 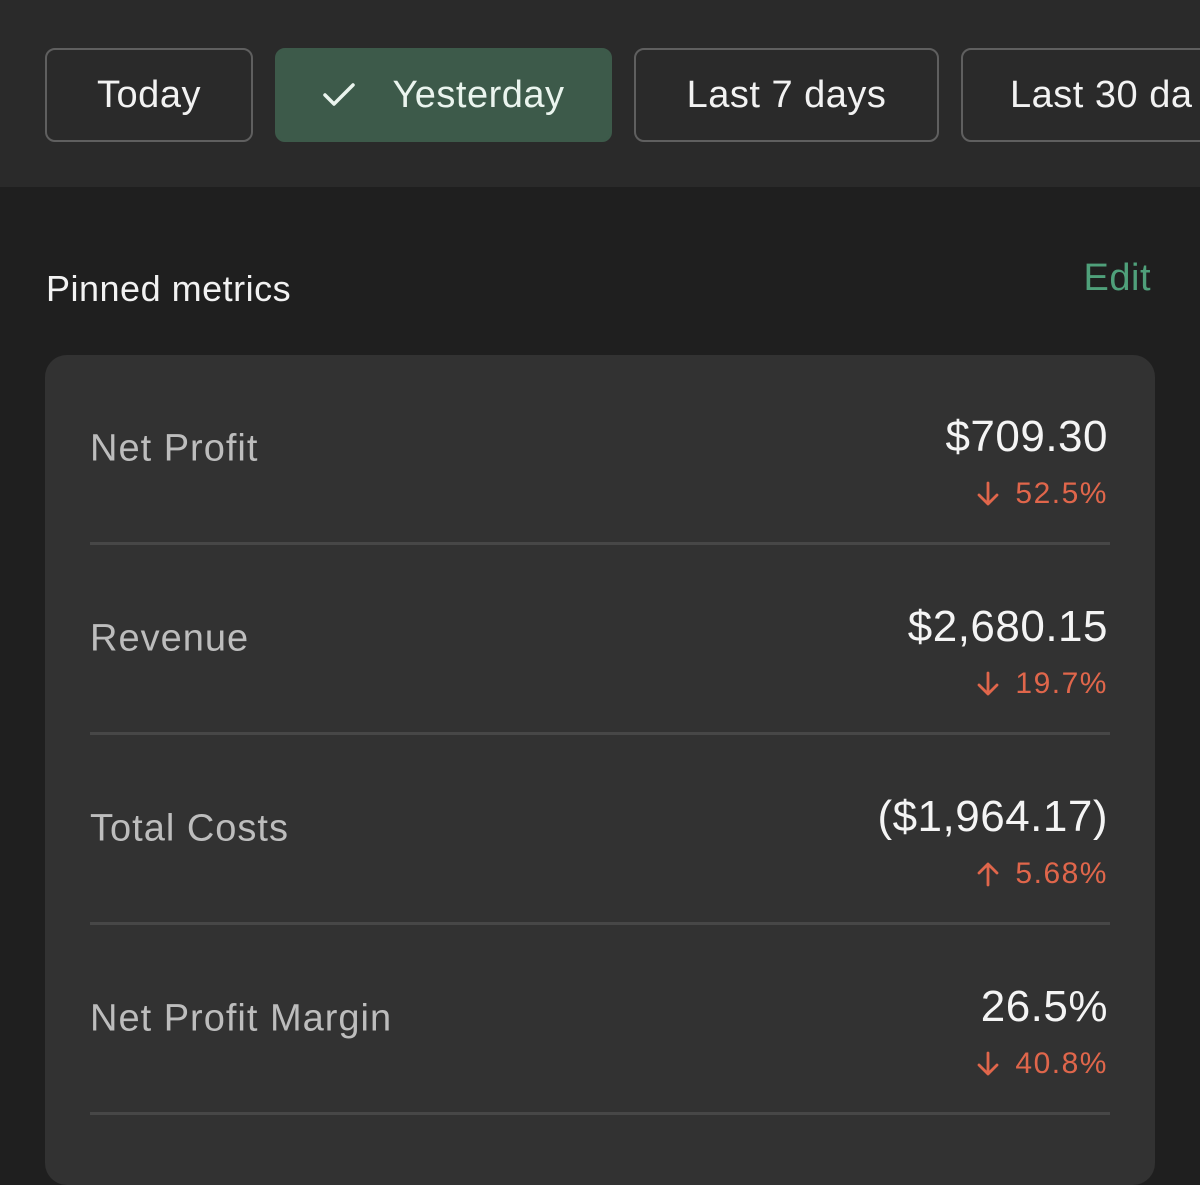 What do you see at coordinates (1061, 873) in the screenshot?
I see `metric-change-value: 5.68%` at bounding box center [1061, 873].